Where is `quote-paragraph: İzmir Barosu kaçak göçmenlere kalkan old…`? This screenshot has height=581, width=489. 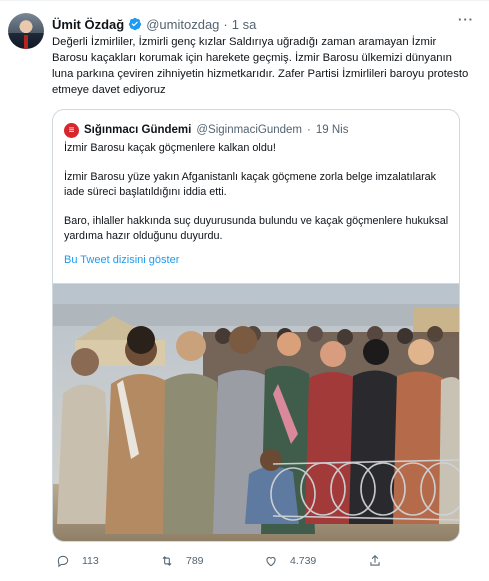 quote-paragraph: İzmir Barosu kaçak göçmenlere kalkan old… is located at coordinates (170, 148).